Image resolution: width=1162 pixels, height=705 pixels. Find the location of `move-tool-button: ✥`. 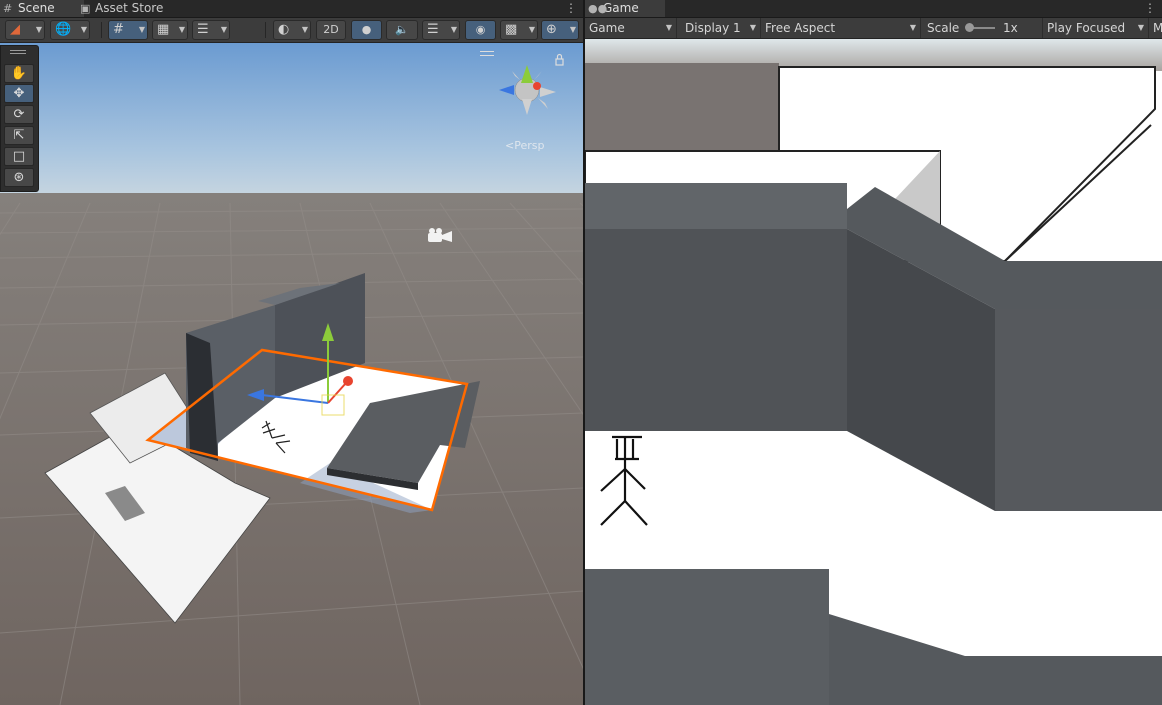

move-tool-button: ✥ is located at coordinates (19, 93).